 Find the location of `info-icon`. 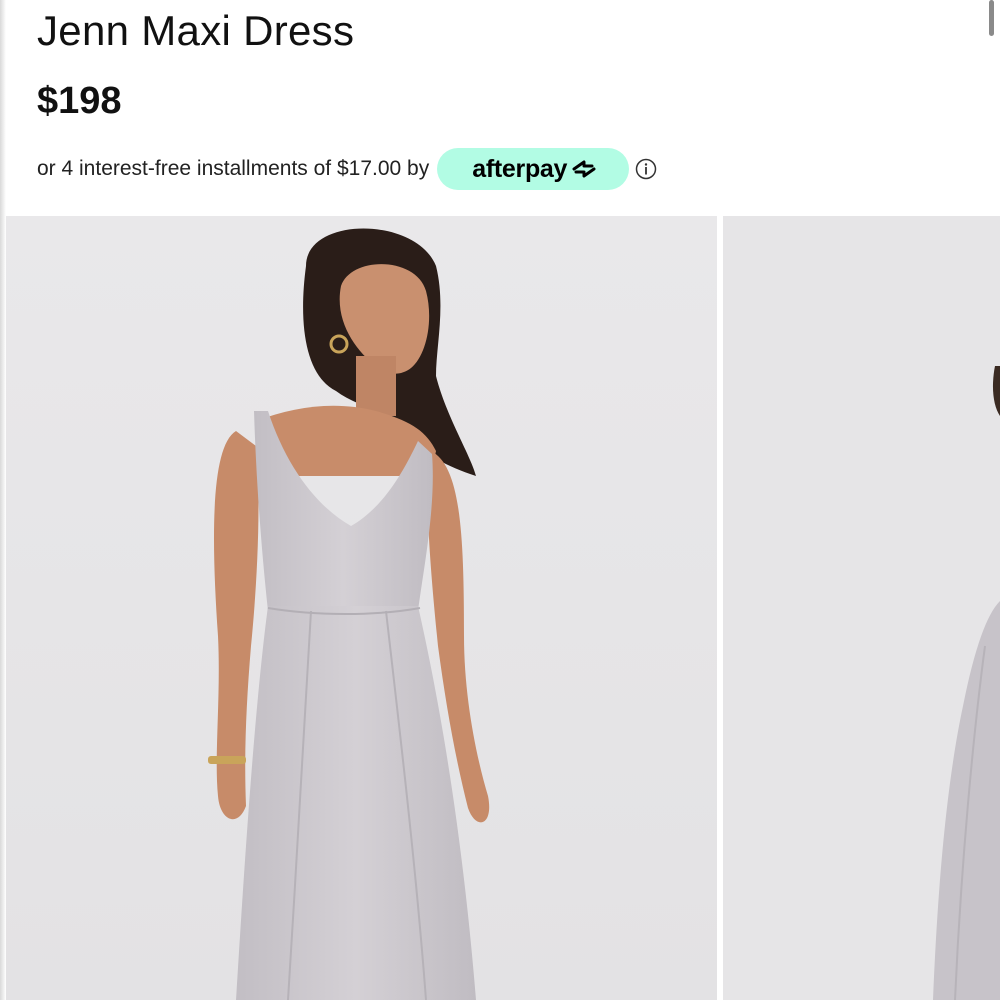

info-icon is located at coordinates (646, 169).